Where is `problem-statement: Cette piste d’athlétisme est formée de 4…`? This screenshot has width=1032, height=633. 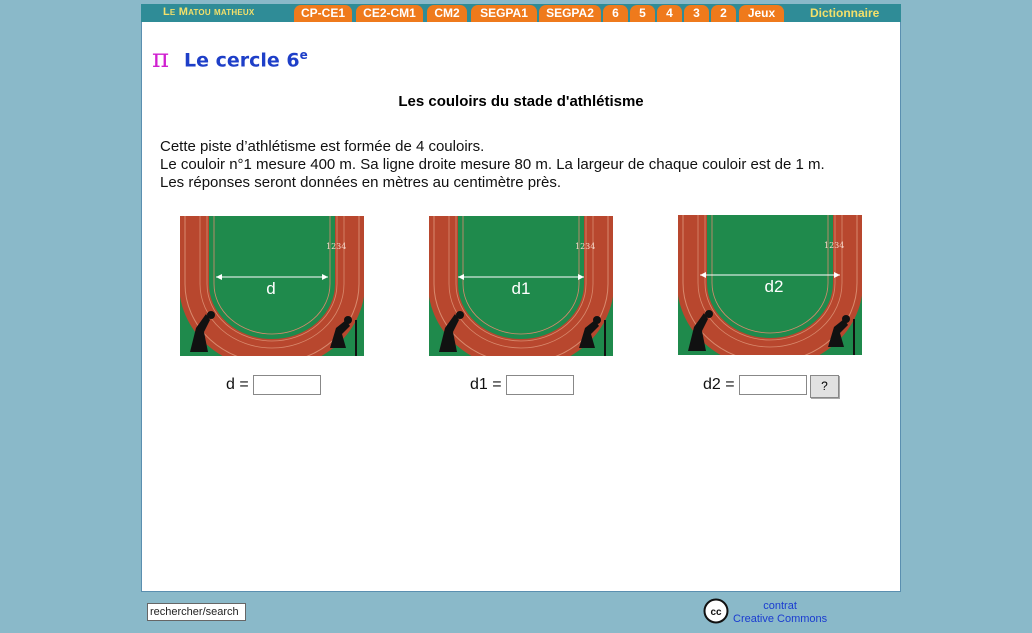 problem-statement: Cette piste d’athlétisme est formée de 4… is located at coordinates (492, 165).